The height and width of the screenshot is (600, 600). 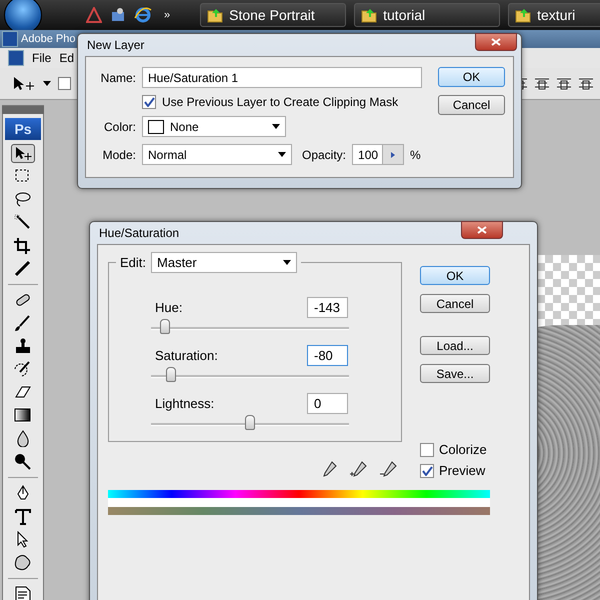 What do you see at coordinates (463, 449) in the screenshot?
I see `checkbox-label: Colorize` at bounding box center [463, 449].